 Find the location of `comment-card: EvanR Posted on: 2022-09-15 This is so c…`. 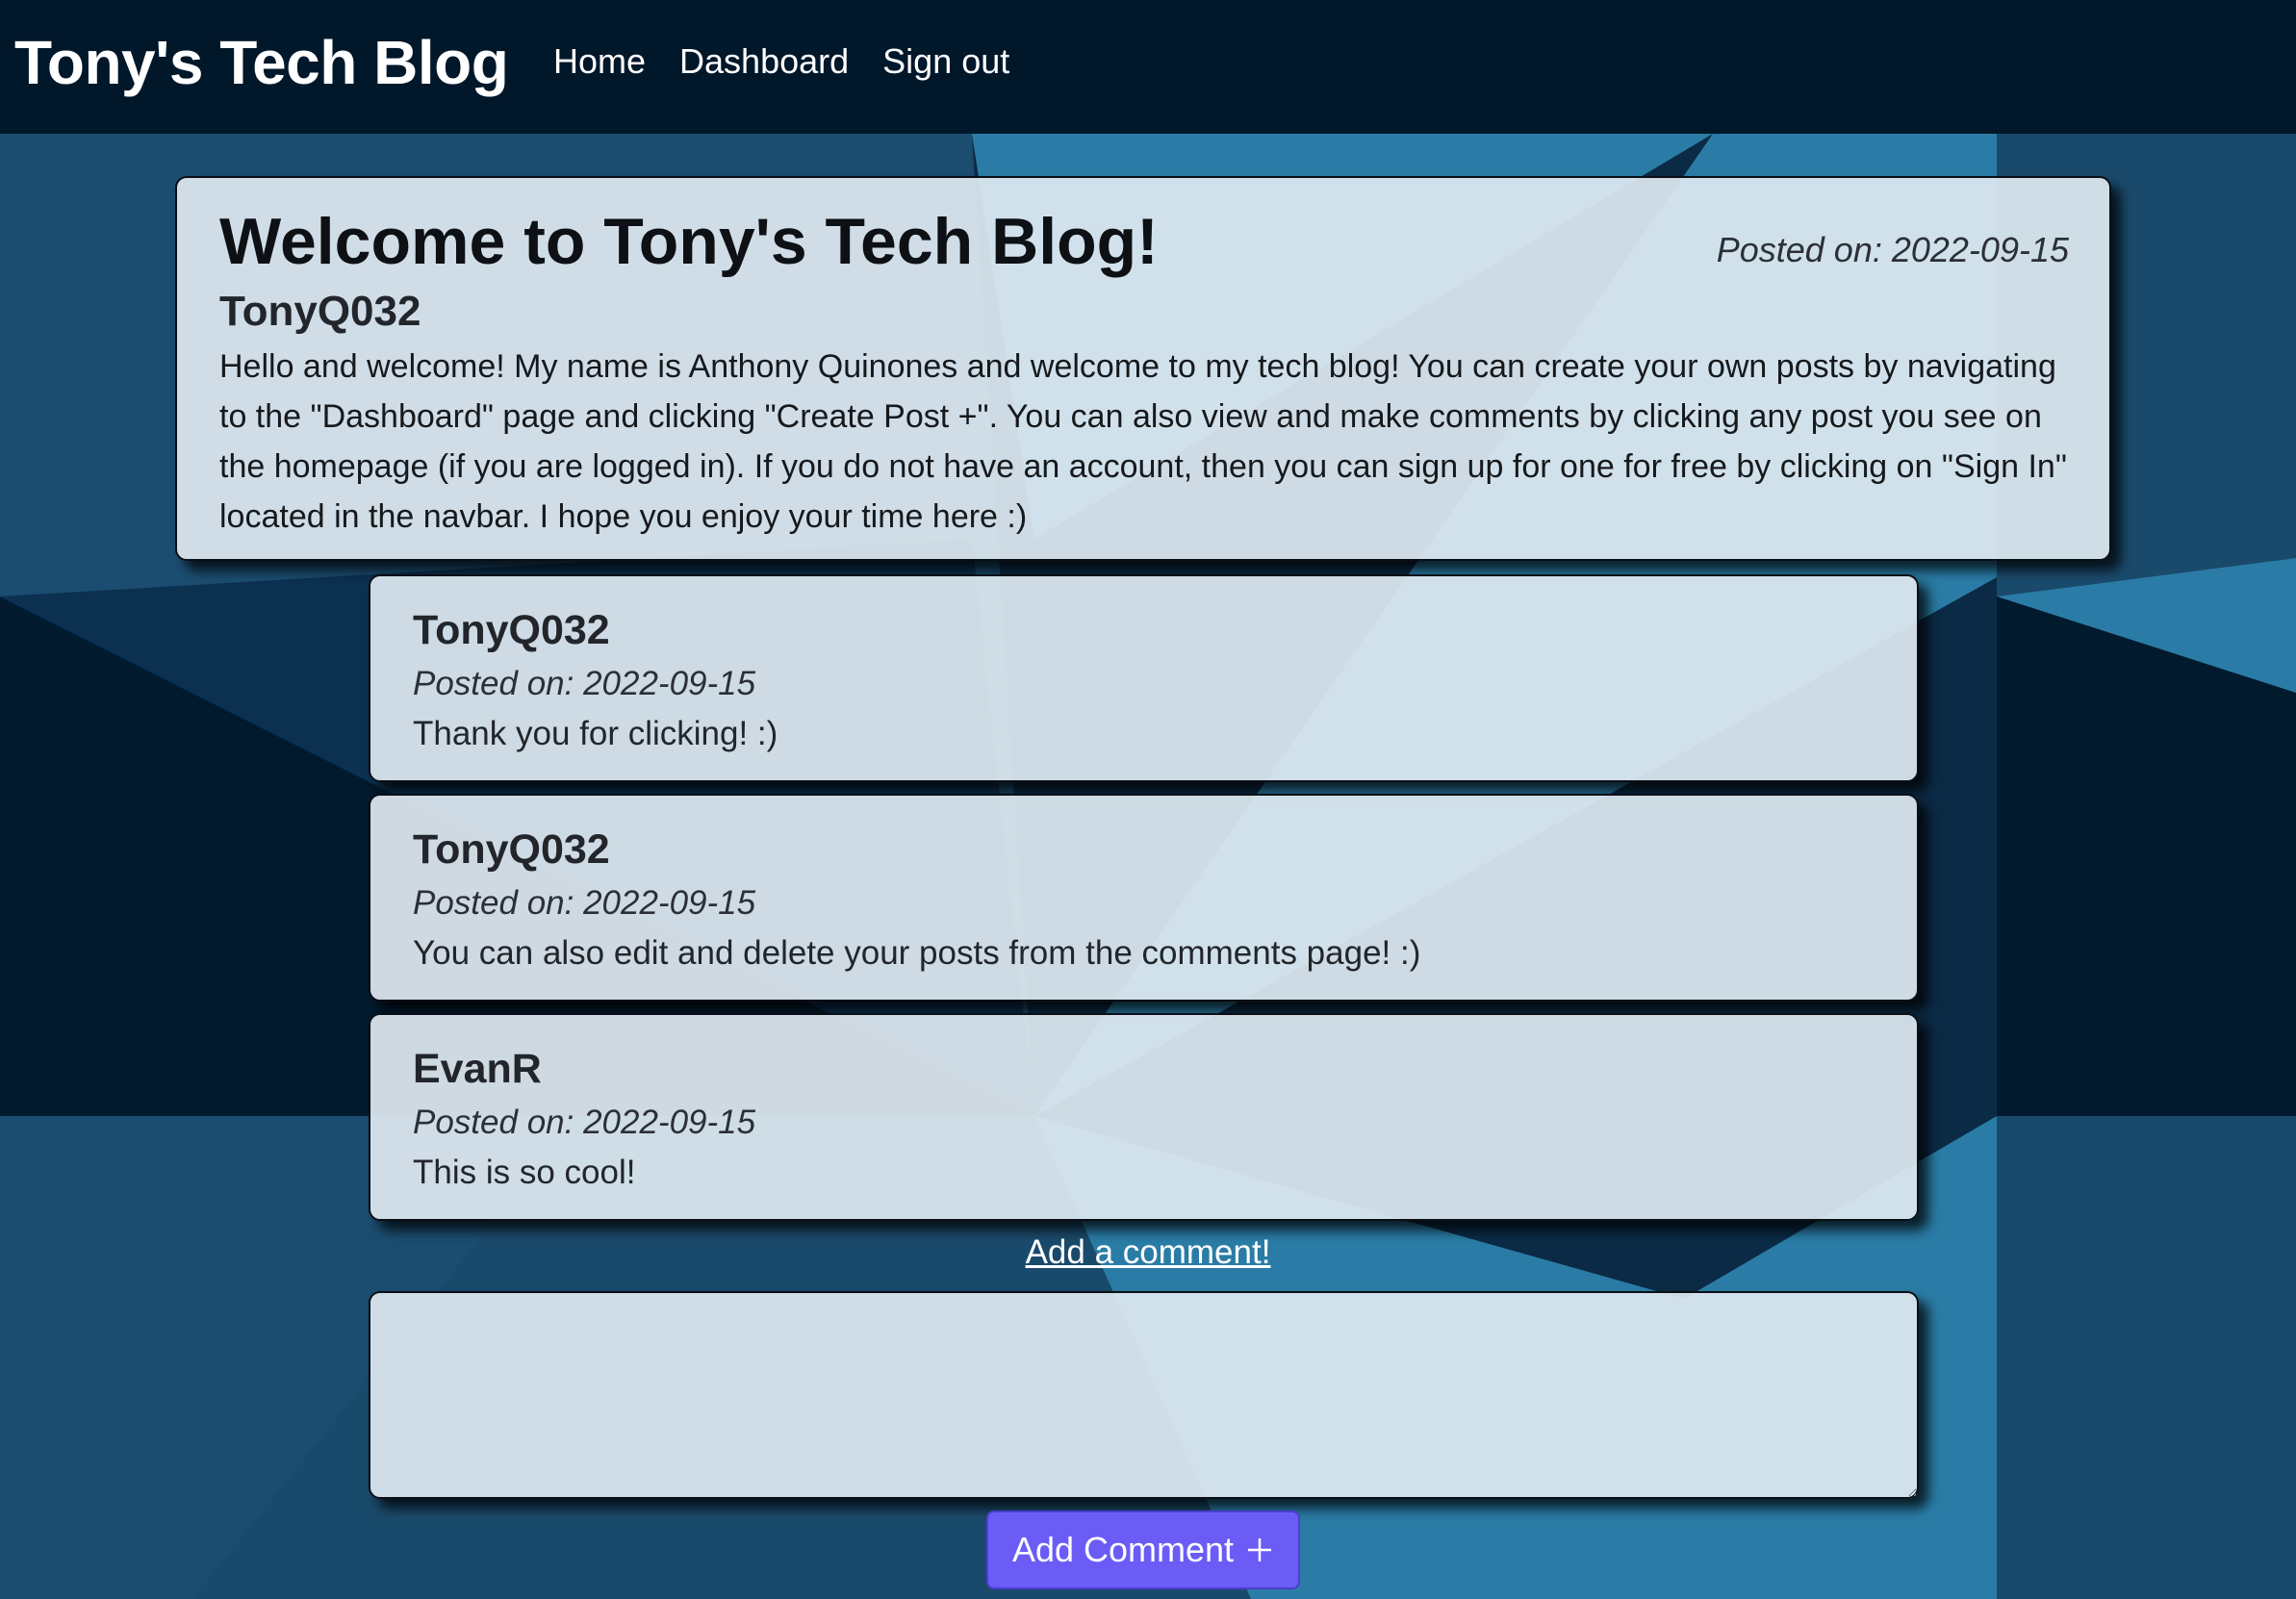

comment-card: EvanR Posted on: 2022-09-15 This is so c… is located at coordinates (1144, 1117).